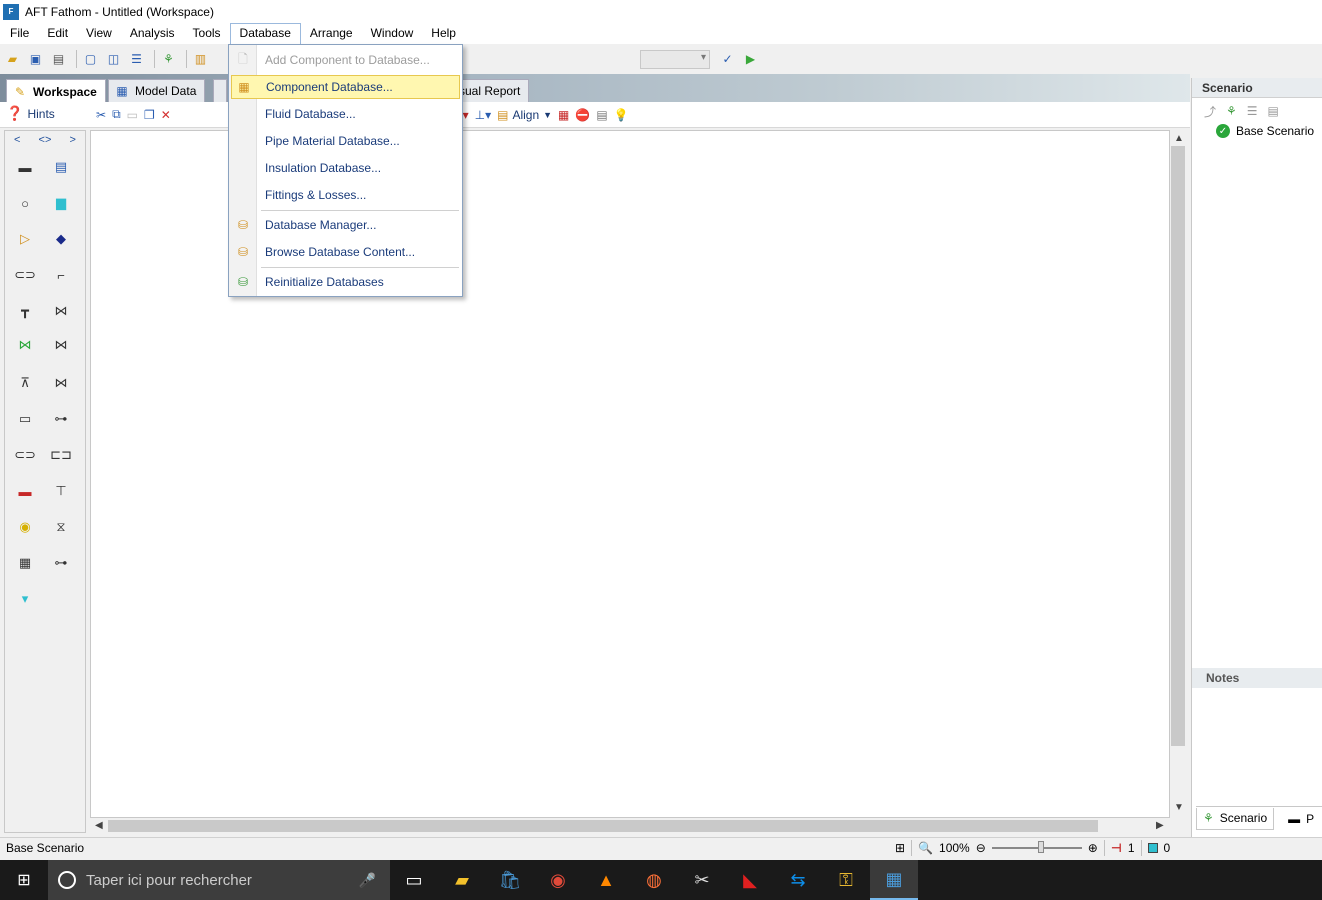 Image resolution: width=1322 pixels, height=900 pixels. What do you see at coordinates (101, 115) in the screenshot?
I see `cut-icon: ✂` at bounding box center [101, 115].